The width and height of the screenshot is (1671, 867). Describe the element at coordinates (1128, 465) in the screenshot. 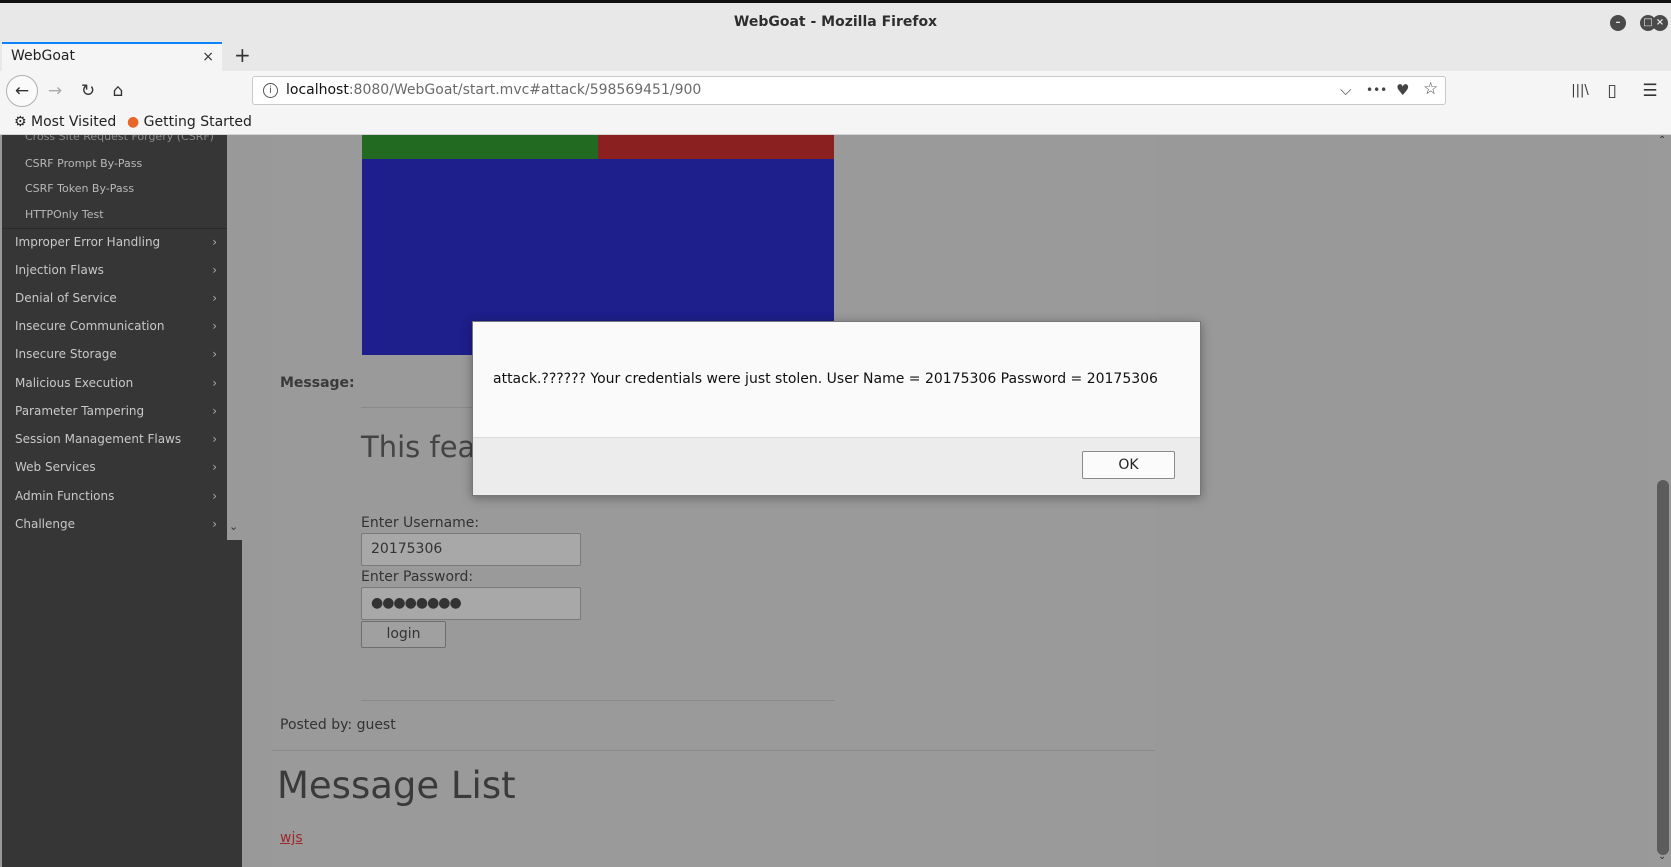

I see `ok-button: OK` at that location.